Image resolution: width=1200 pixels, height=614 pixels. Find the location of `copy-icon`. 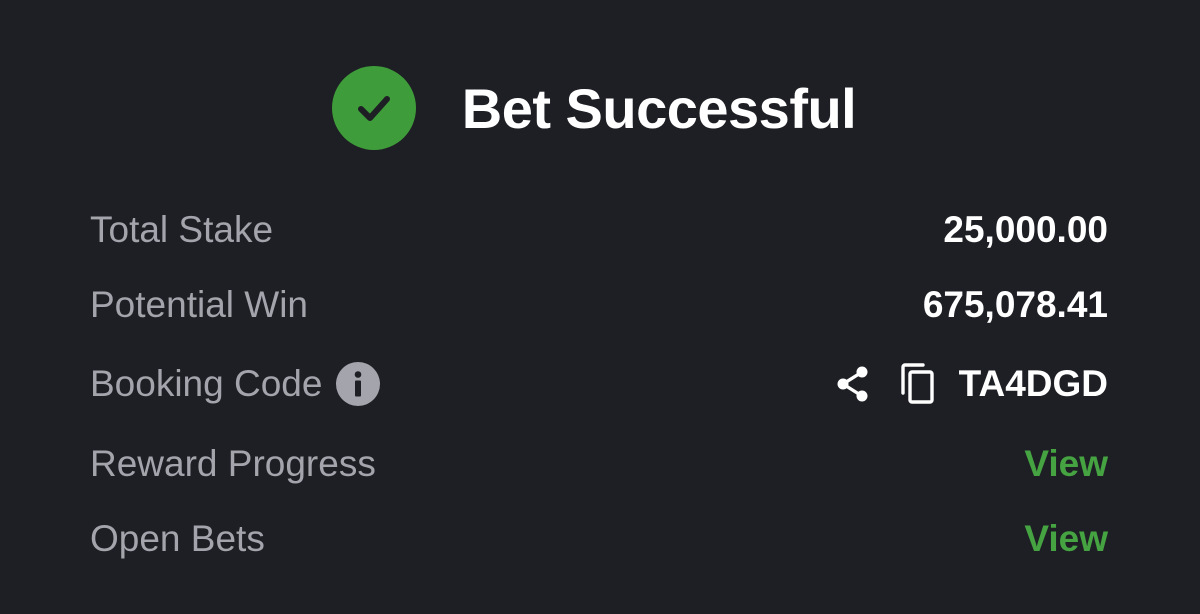

copy-icon is located at coordinates (919, 384).